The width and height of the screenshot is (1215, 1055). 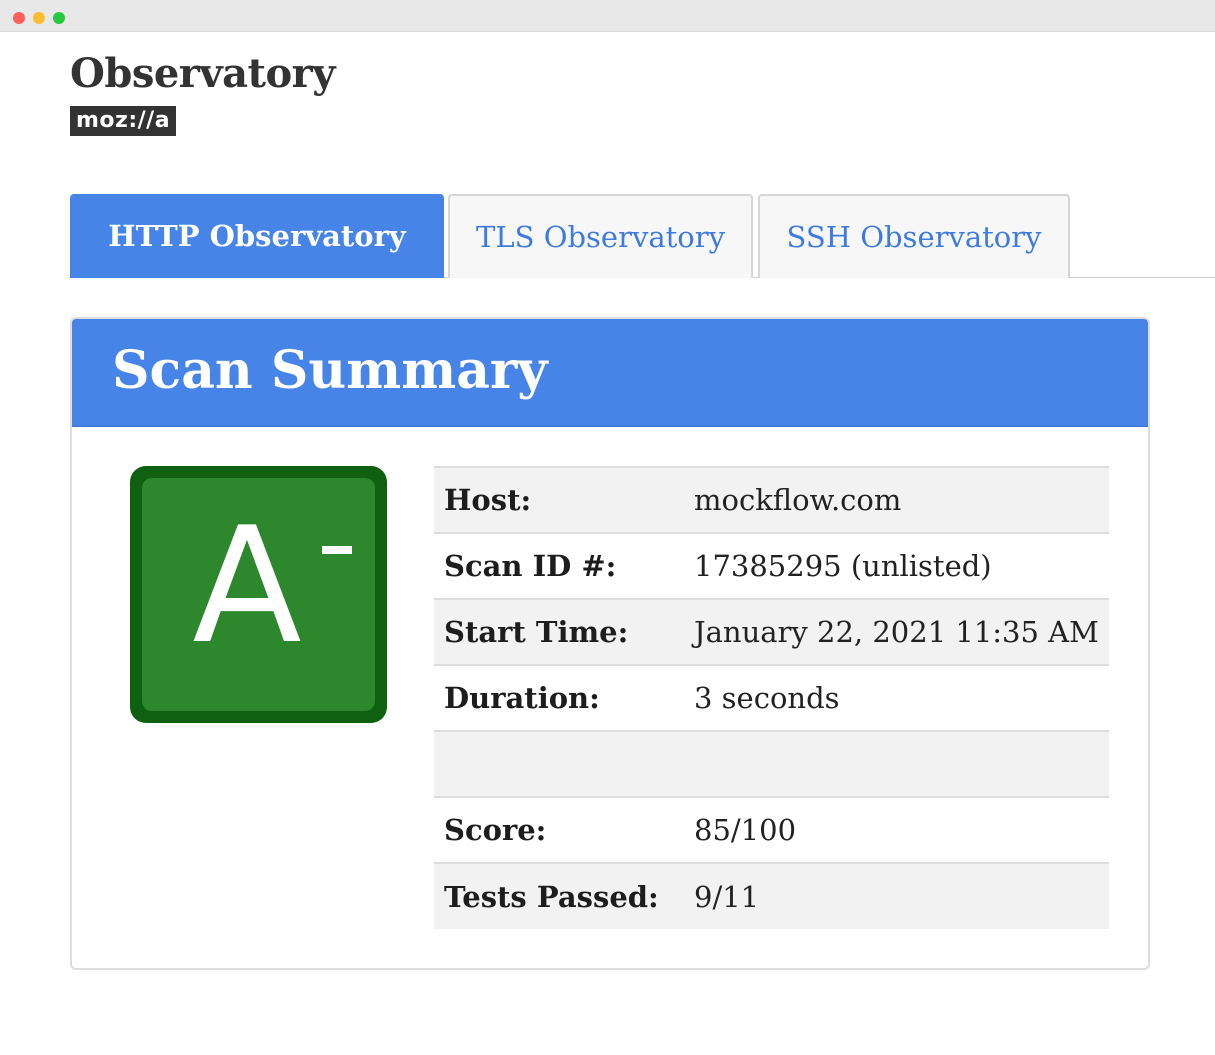 What do you see at coordinates (559, 565) in the screenshot?
I see `row-key: Scan ID #:` at bounding box center [559, 565].